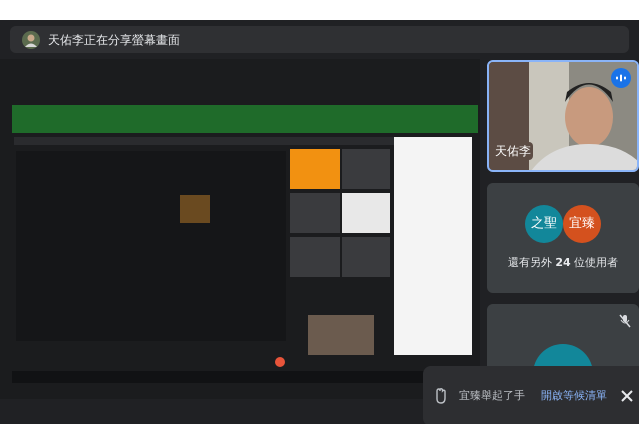 The width and height of the screenshot is (639, 424). I want to click on avatar: 宜臻, so click(582, 223).